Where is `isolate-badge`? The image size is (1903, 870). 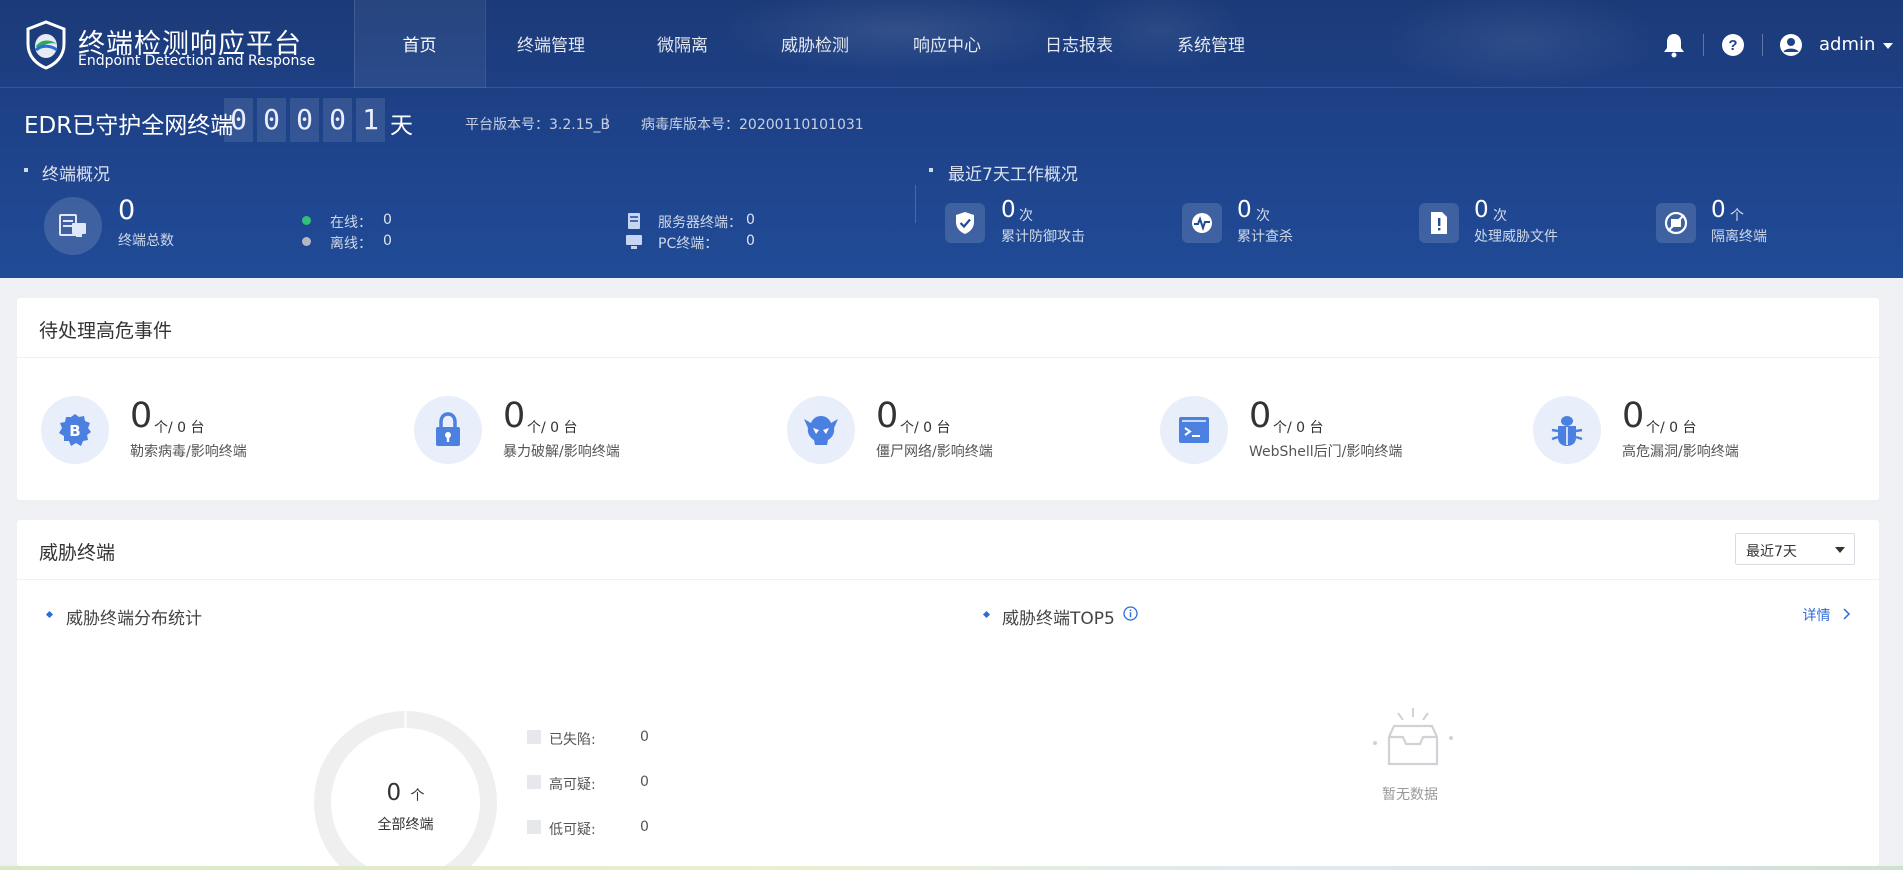 isolate-badge is located at coordinates (1676, 223).